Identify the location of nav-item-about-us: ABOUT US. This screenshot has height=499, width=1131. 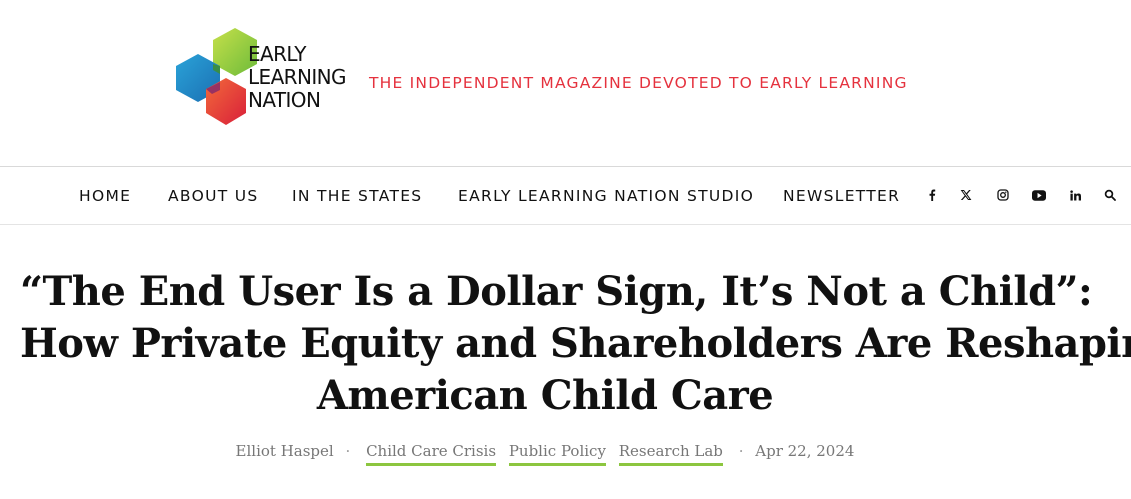
(213, 196).